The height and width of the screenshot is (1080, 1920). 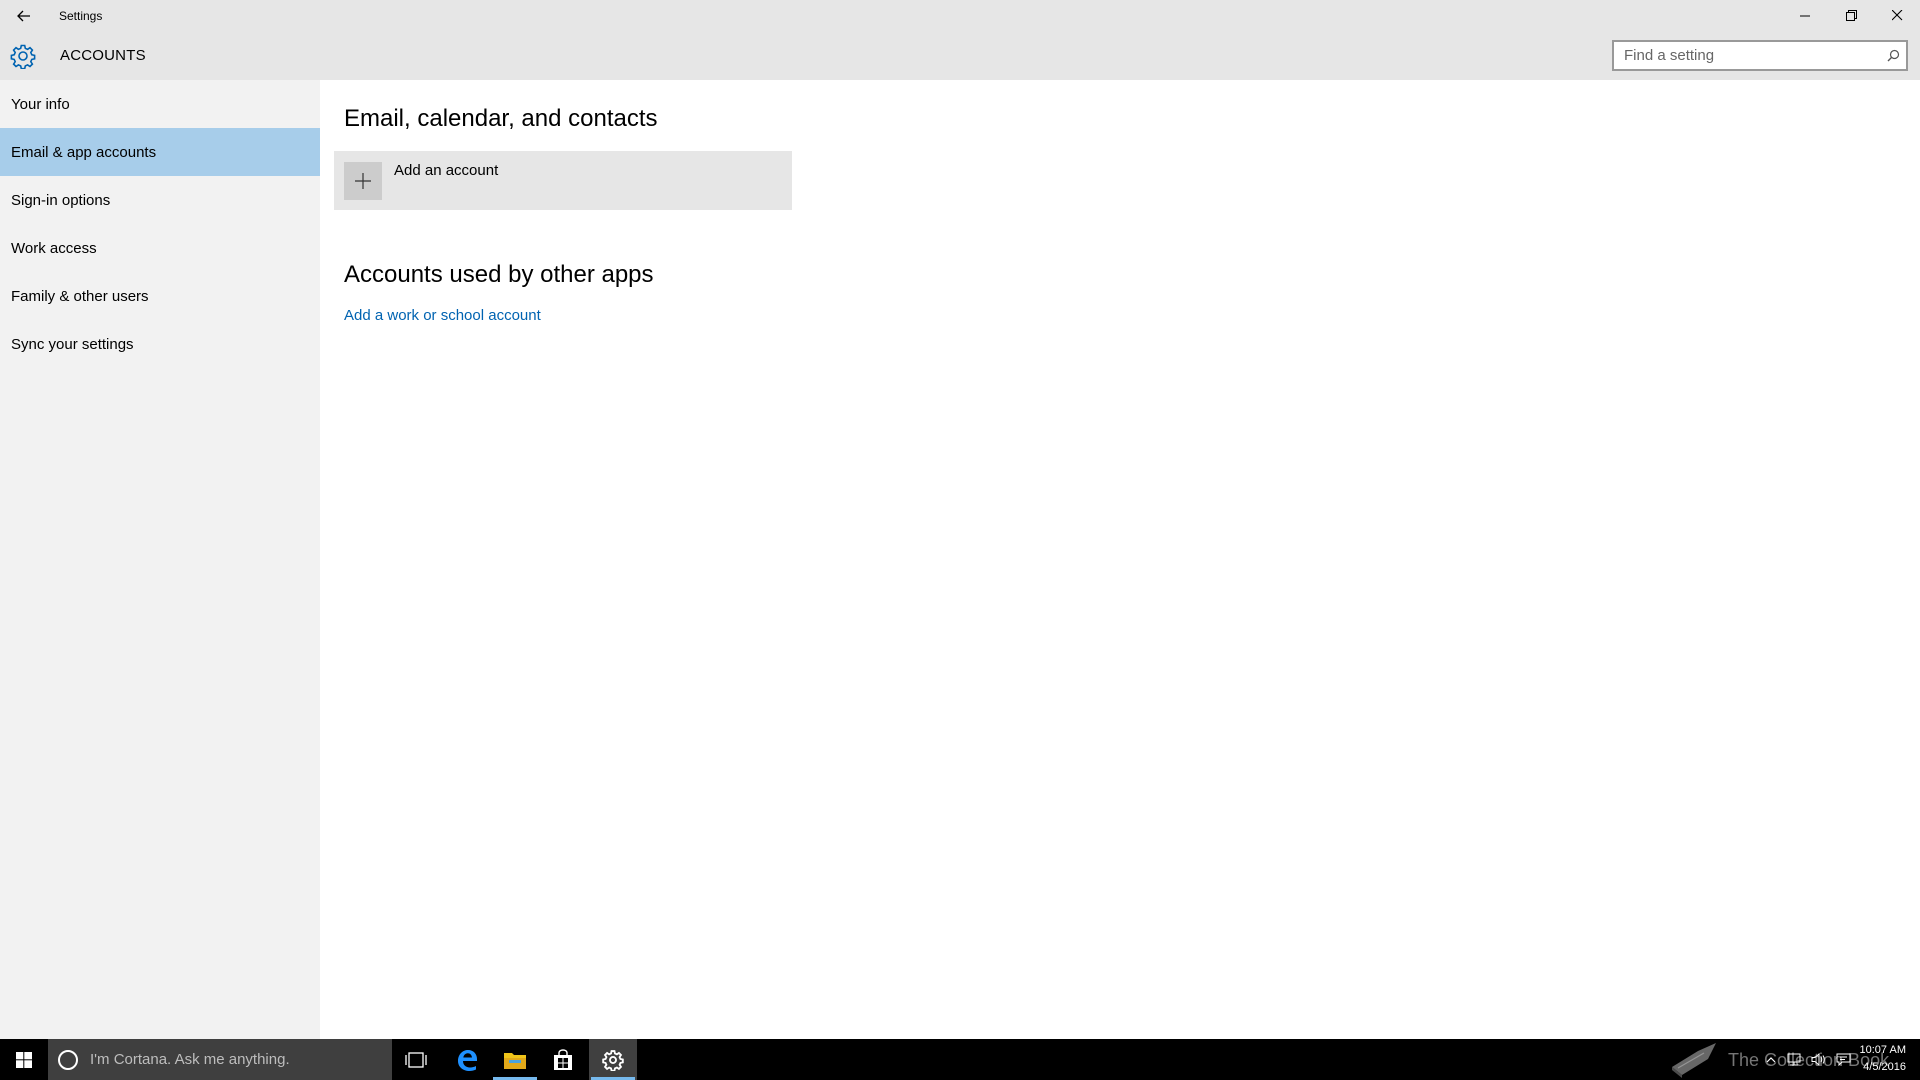 I want to click on sidebar-item-email-app-accounts: Email & app accounts, so click(x=160, y=152).